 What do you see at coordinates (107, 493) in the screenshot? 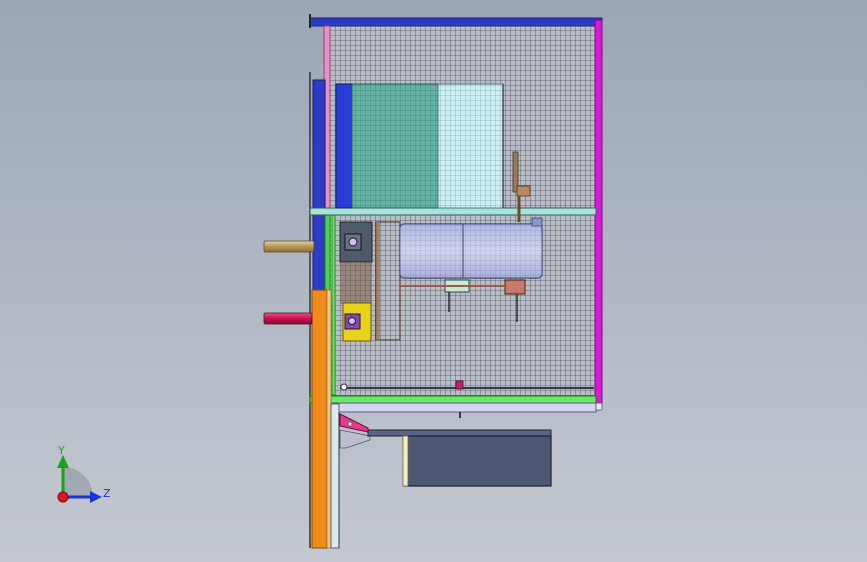
I see `z-axis-label: Z` at bounding box center [107, 493].